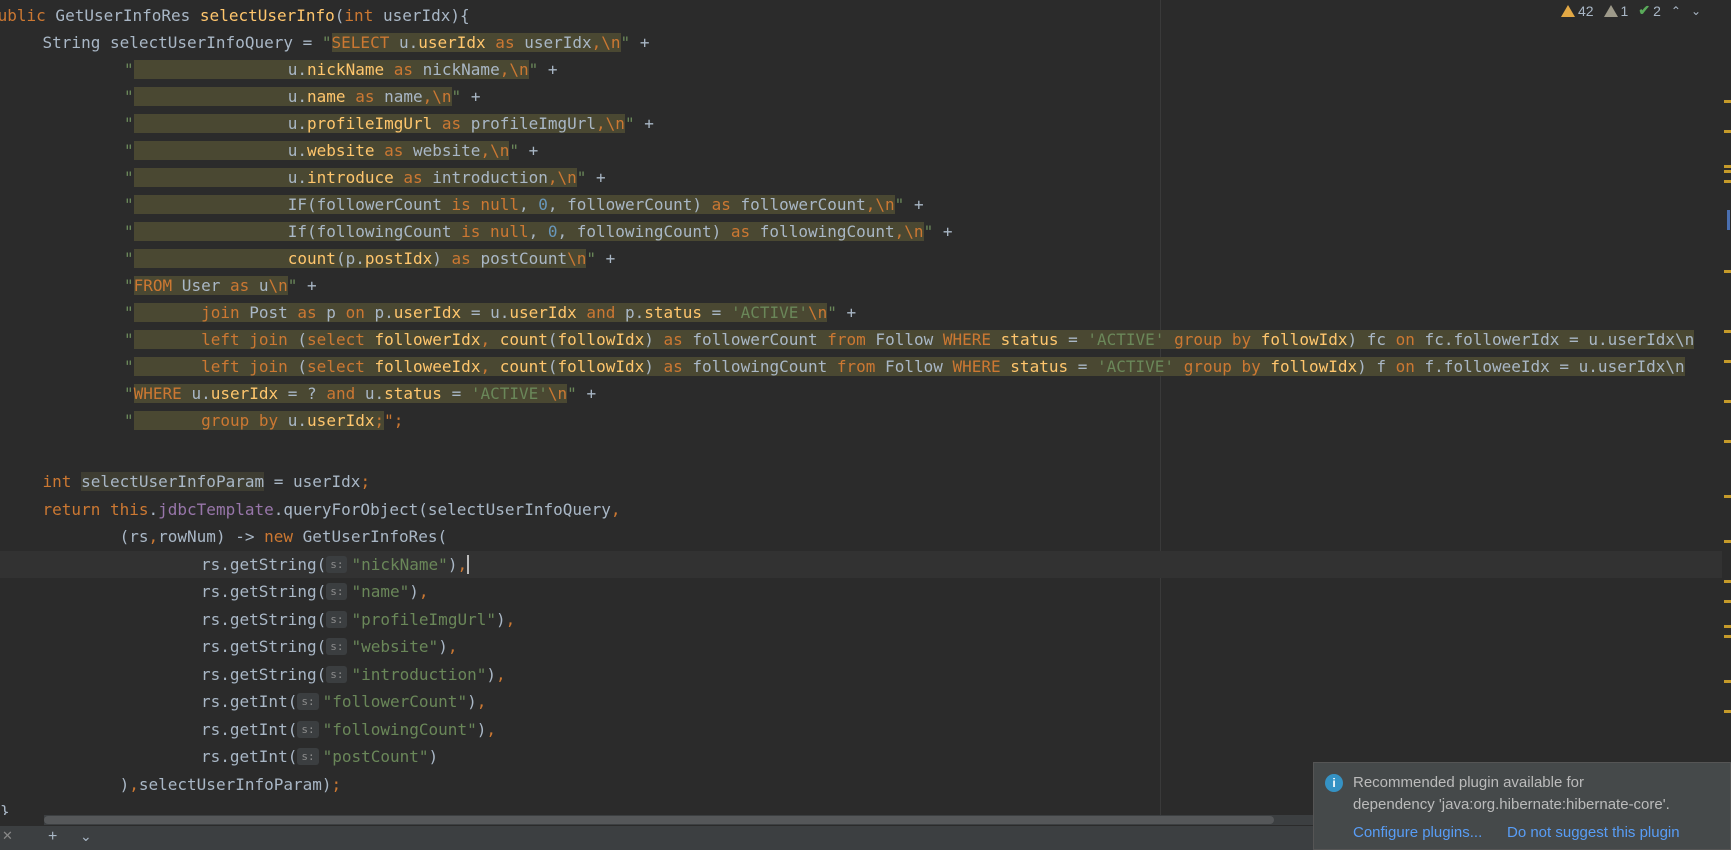 The height and width of the screenshot is (850, 1731). Describe the element at coordinates (7, 836) in the screenshot. I see `close-tab-icon: ✕` at that location.